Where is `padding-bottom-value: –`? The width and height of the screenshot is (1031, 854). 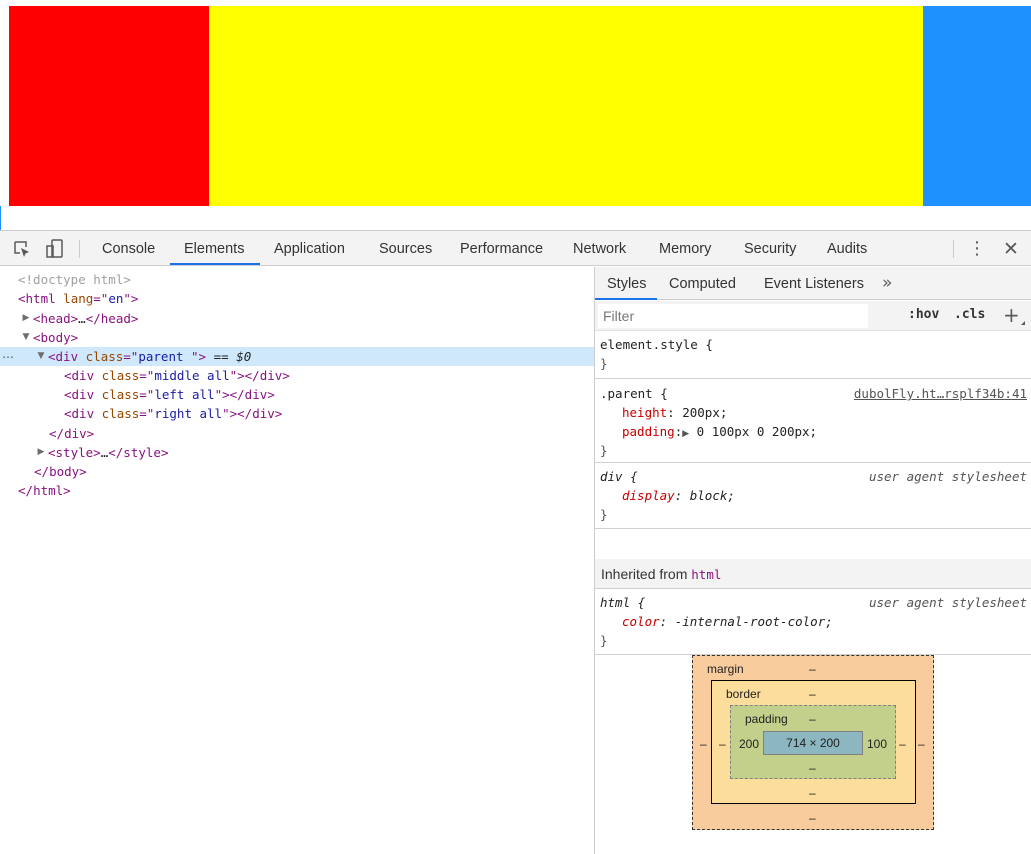 padding-bottom-value: – is located at coordinates (812, 768).